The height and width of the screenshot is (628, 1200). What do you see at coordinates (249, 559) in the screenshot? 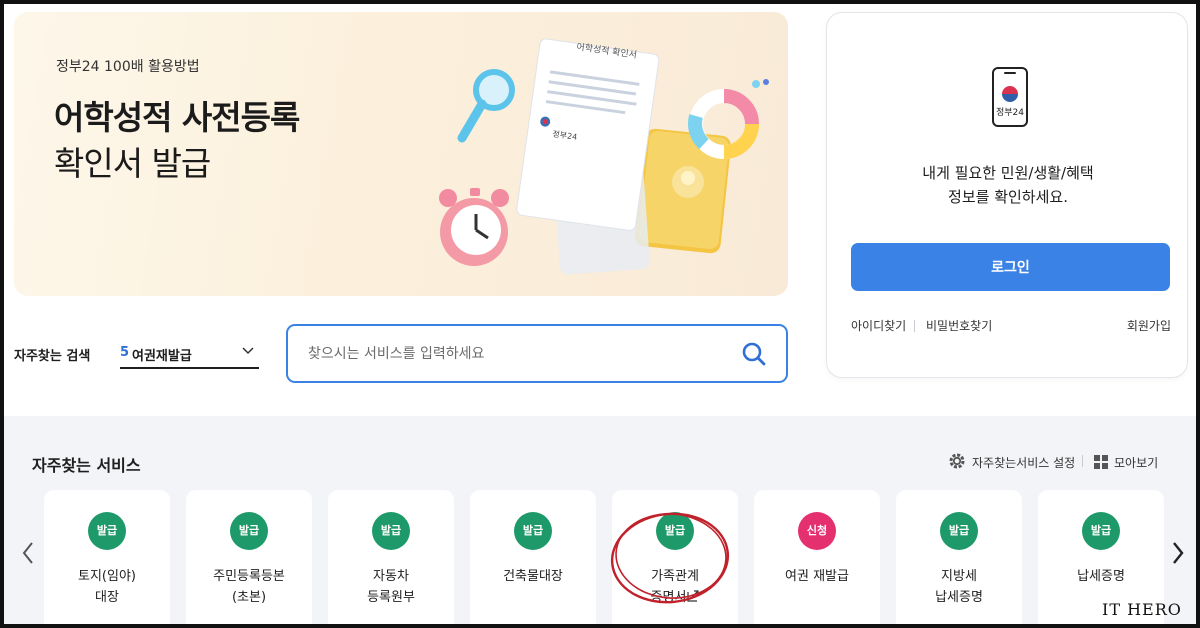
I see `service-card-resident-registration: 발급 주민등록등본 (초본)` at bounding box center [249, 559].